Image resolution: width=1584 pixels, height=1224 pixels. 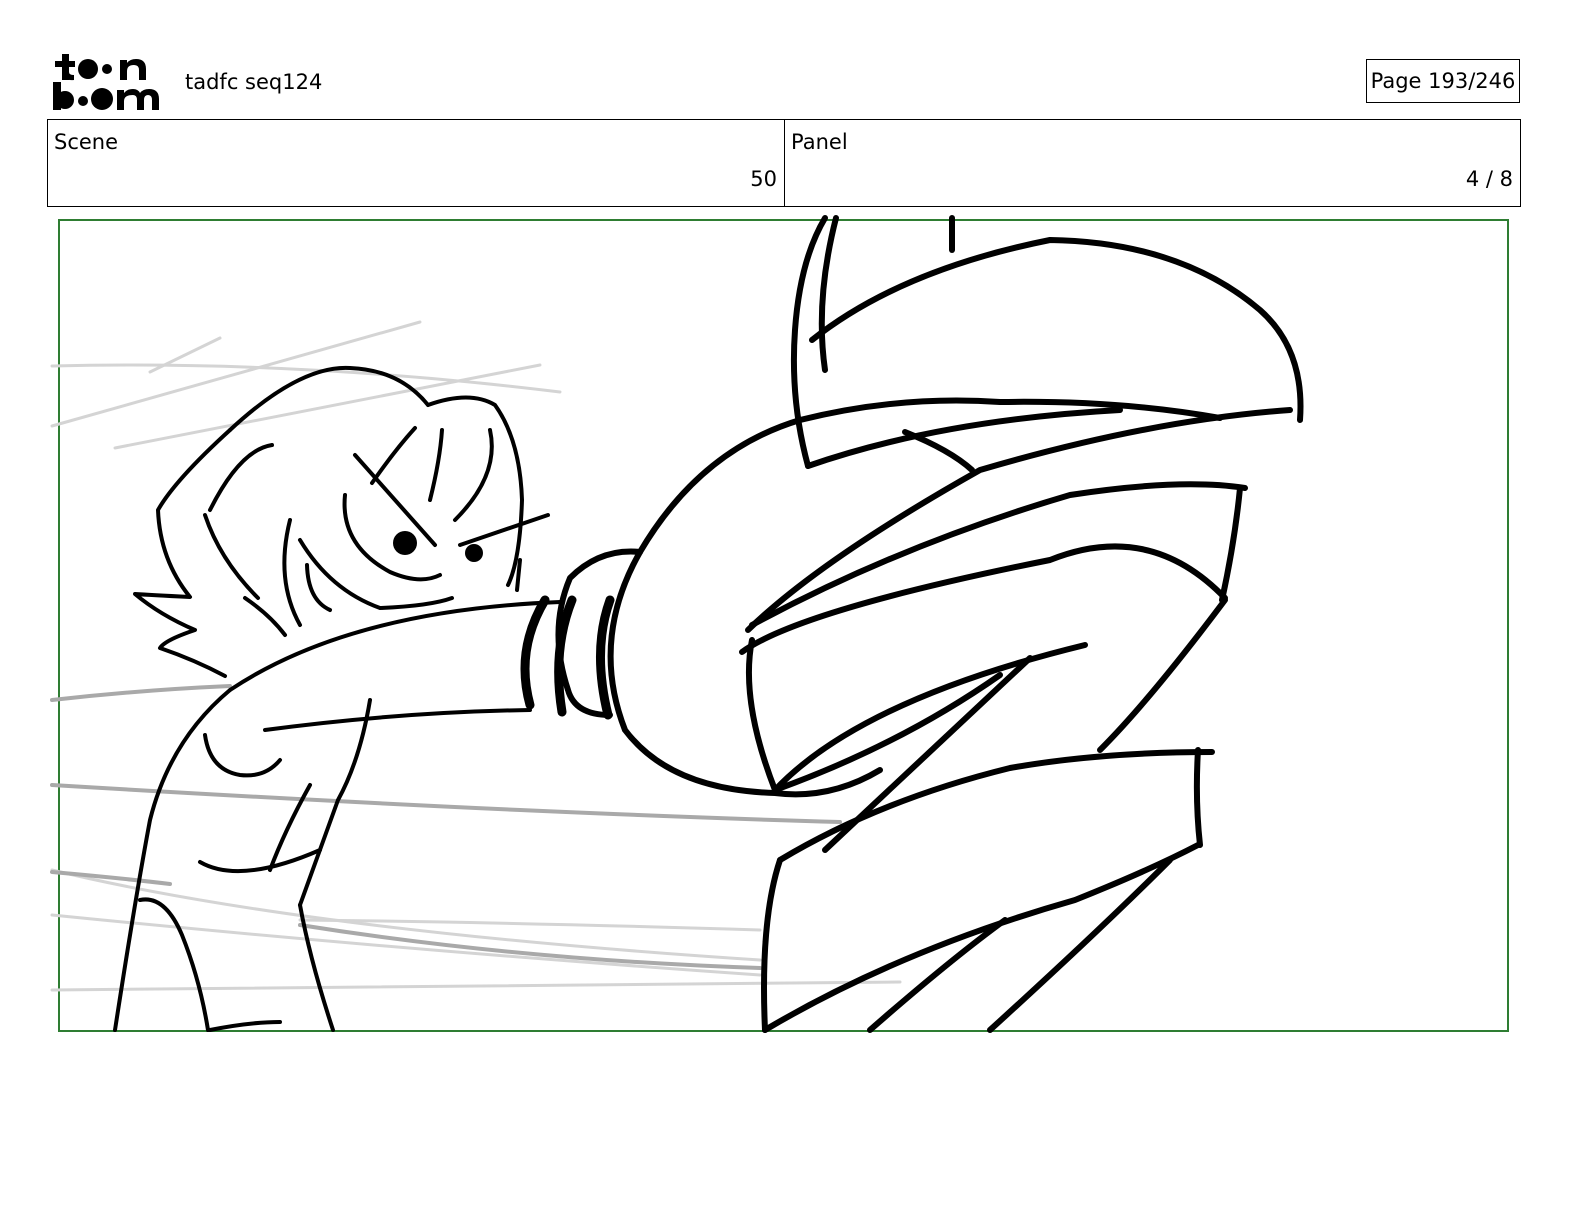 I want to click on scene-cell: Scene 50, so click(x=416, y=163).